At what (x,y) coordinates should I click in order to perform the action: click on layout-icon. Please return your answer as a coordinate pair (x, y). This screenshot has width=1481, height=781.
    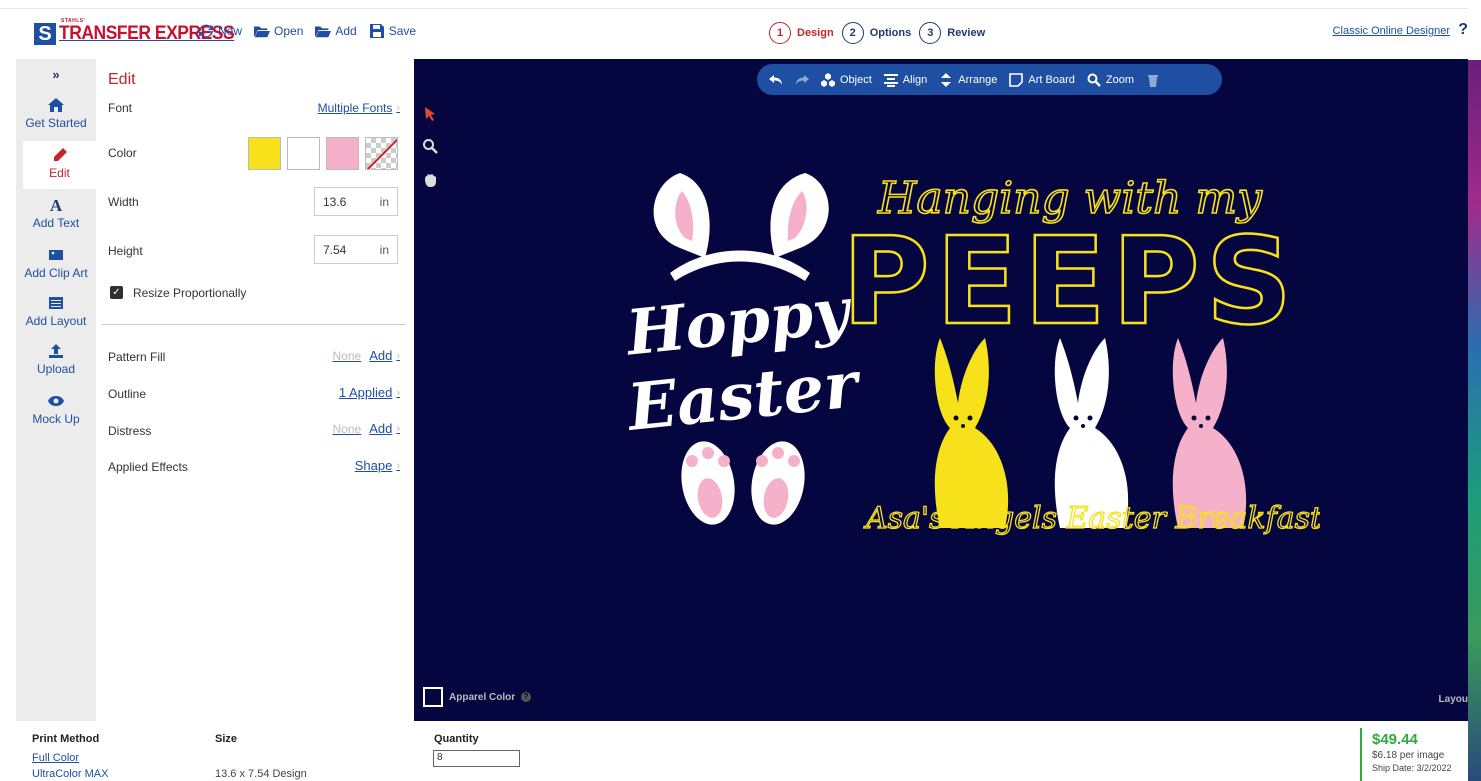
    Looking at the image, I should click on (56, 304).